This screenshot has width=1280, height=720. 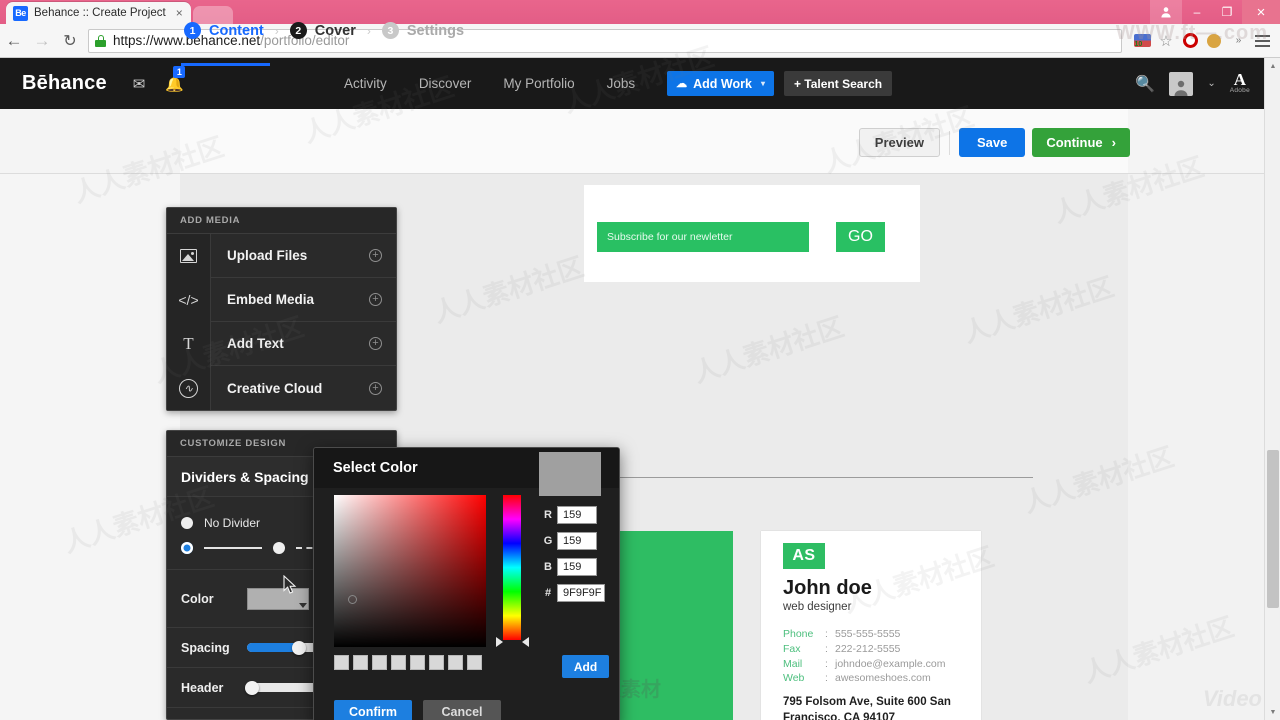 I want to click on saturation-value-area, so click(x=410, y=571).